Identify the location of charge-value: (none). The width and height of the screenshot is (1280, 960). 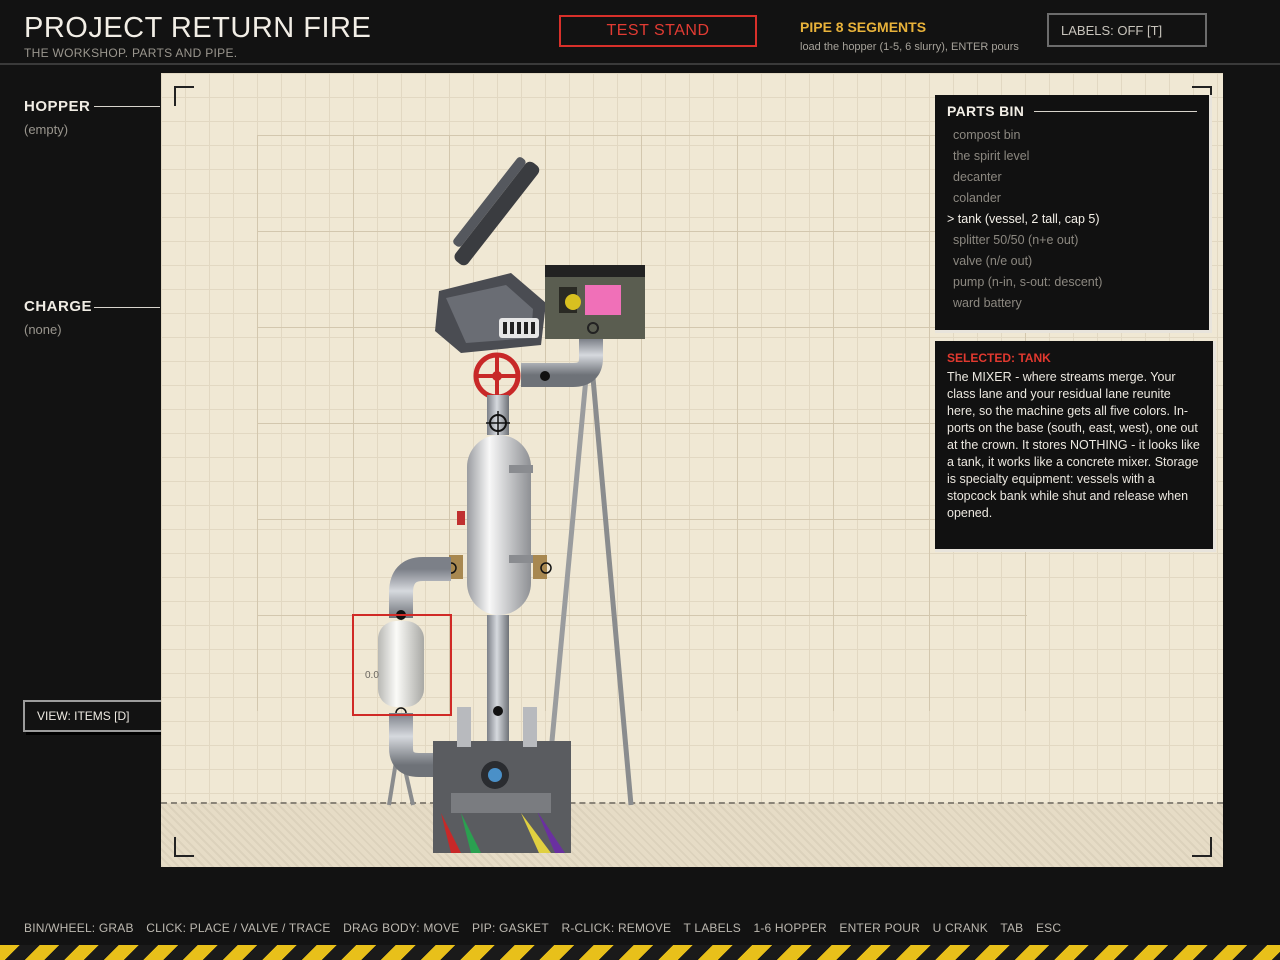
(43, 329).